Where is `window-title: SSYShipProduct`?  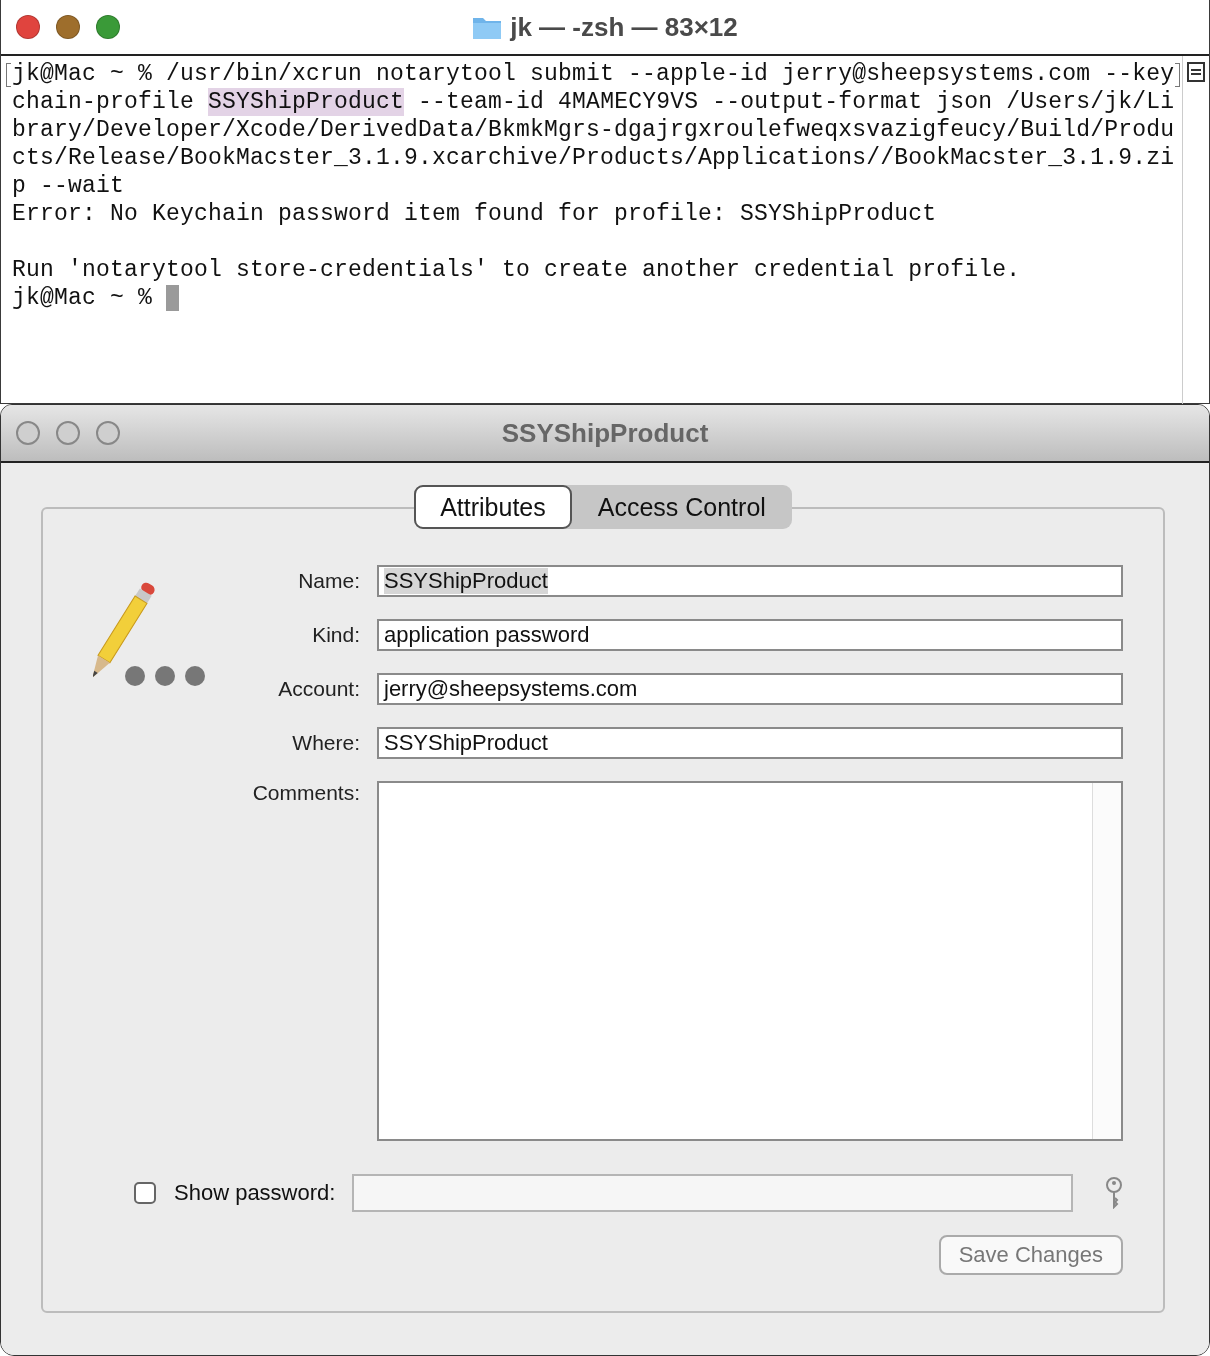
window-title: SSYShipProduct is located at coordinates (605, 433).